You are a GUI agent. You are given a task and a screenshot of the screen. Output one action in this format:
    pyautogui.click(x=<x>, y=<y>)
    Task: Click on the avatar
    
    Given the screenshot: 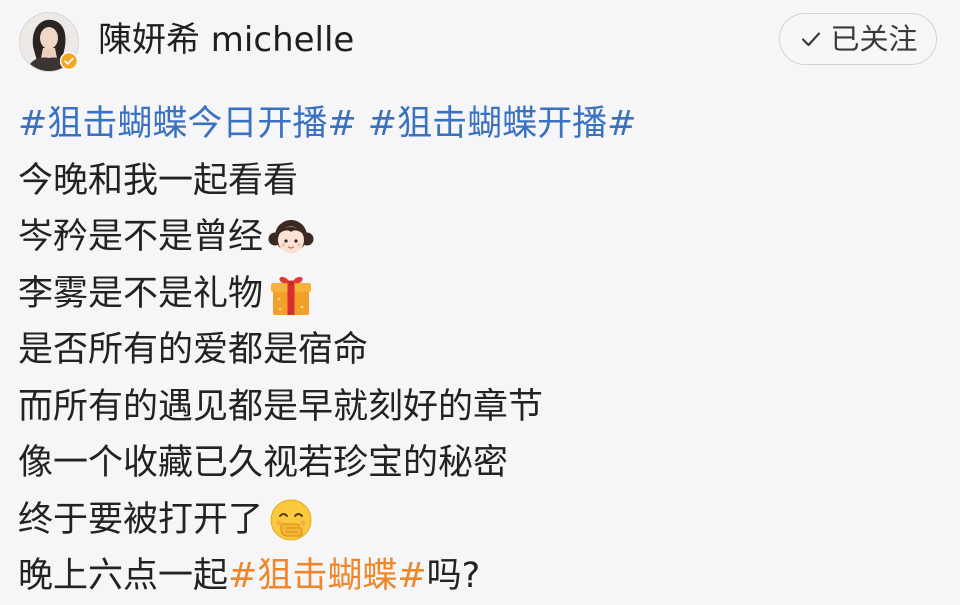 What is the action you would take?
    pyautogui.click(x=49, y=42)
    